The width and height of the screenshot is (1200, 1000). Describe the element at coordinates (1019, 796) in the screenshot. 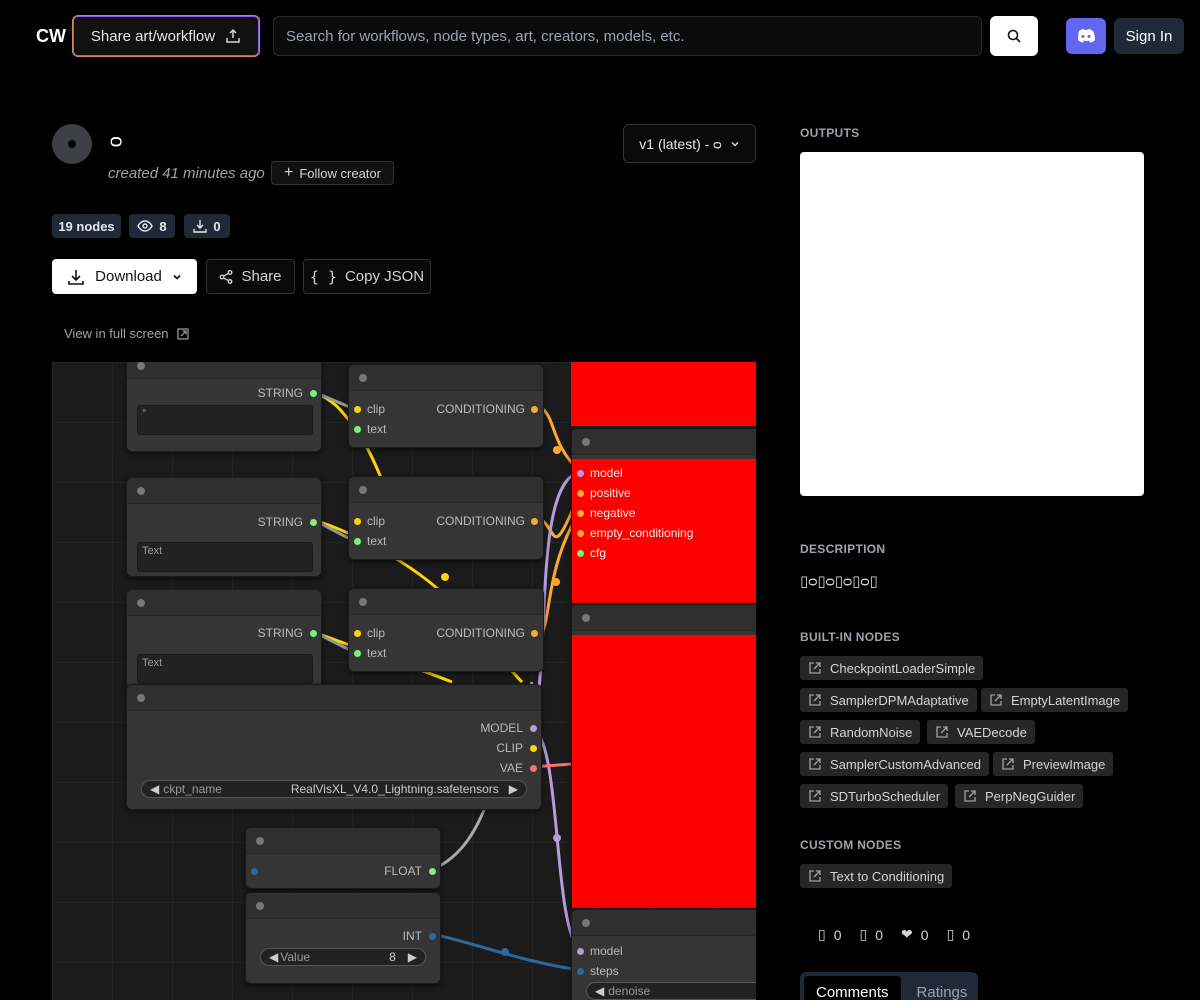

I see `built-in-node-tag: PerpNegGuider` at that location.